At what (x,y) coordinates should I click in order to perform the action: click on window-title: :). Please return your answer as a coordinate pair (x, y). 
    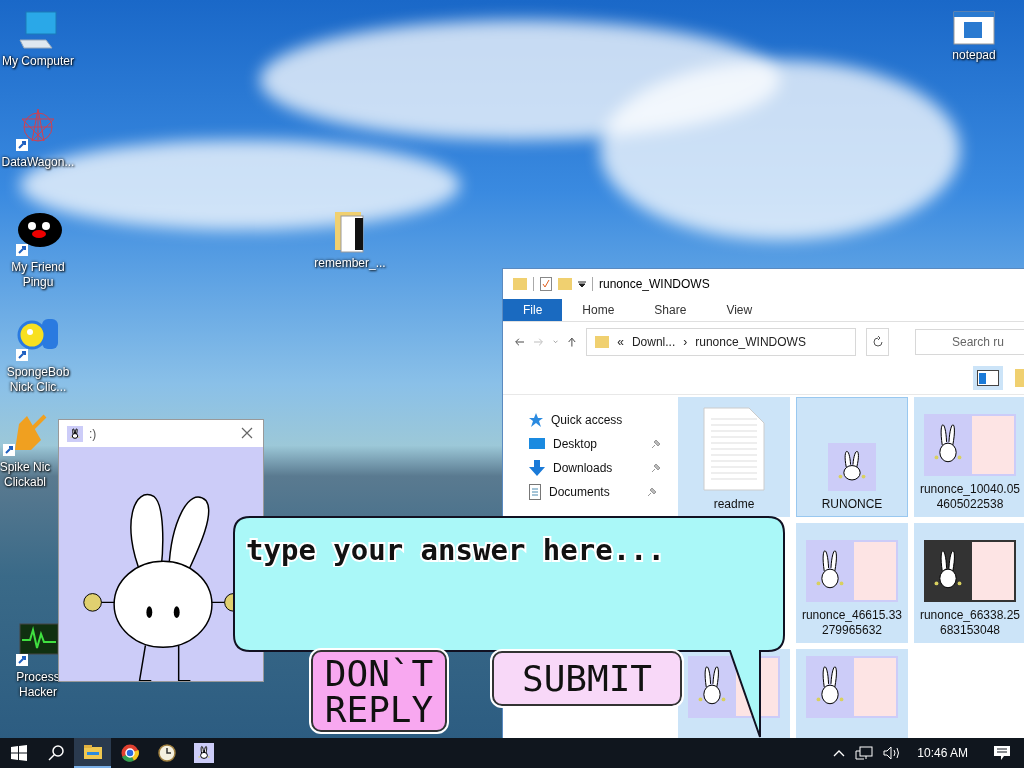
    Looking at the image, I should click on (93, 433).